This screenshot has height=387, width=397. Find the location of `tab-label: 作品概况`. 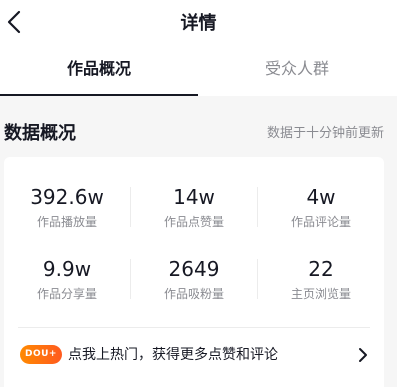

tab-label: 作品概况 is located at coordinates (98, 68).